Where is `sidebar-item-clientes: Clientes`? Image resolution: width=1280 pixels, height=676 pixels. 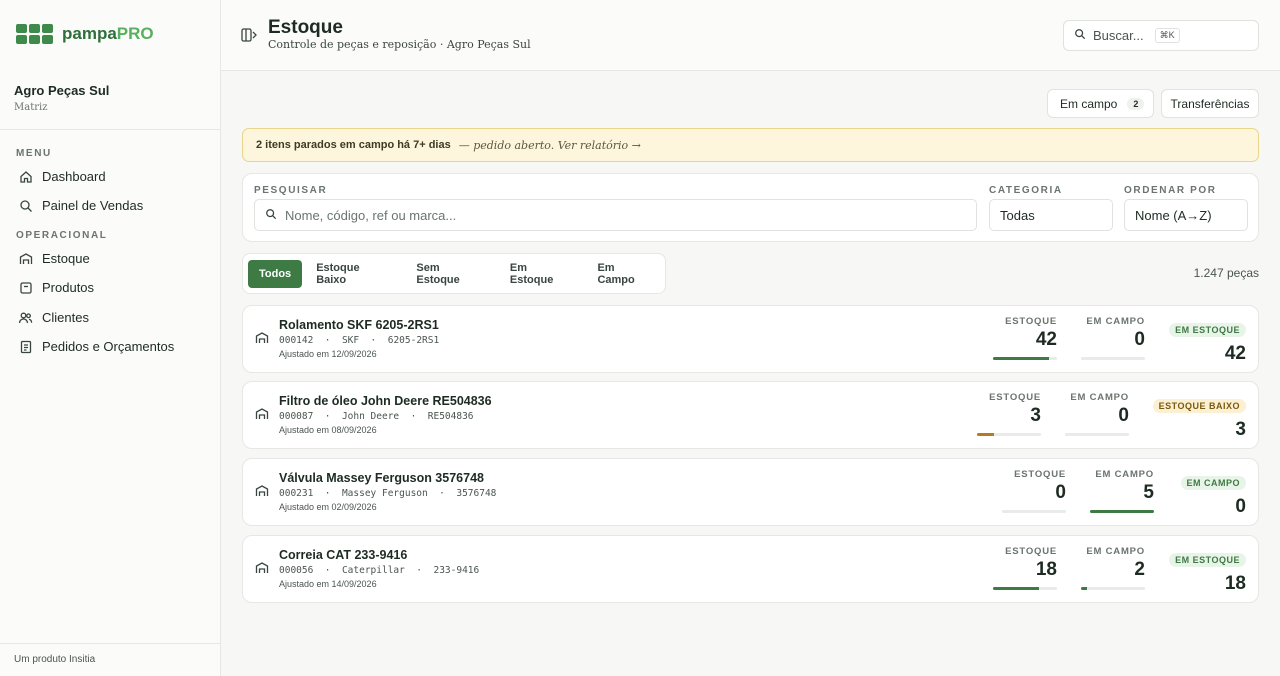 sidebar-item-clientes: Clientes is located at coordinates (53, 317).